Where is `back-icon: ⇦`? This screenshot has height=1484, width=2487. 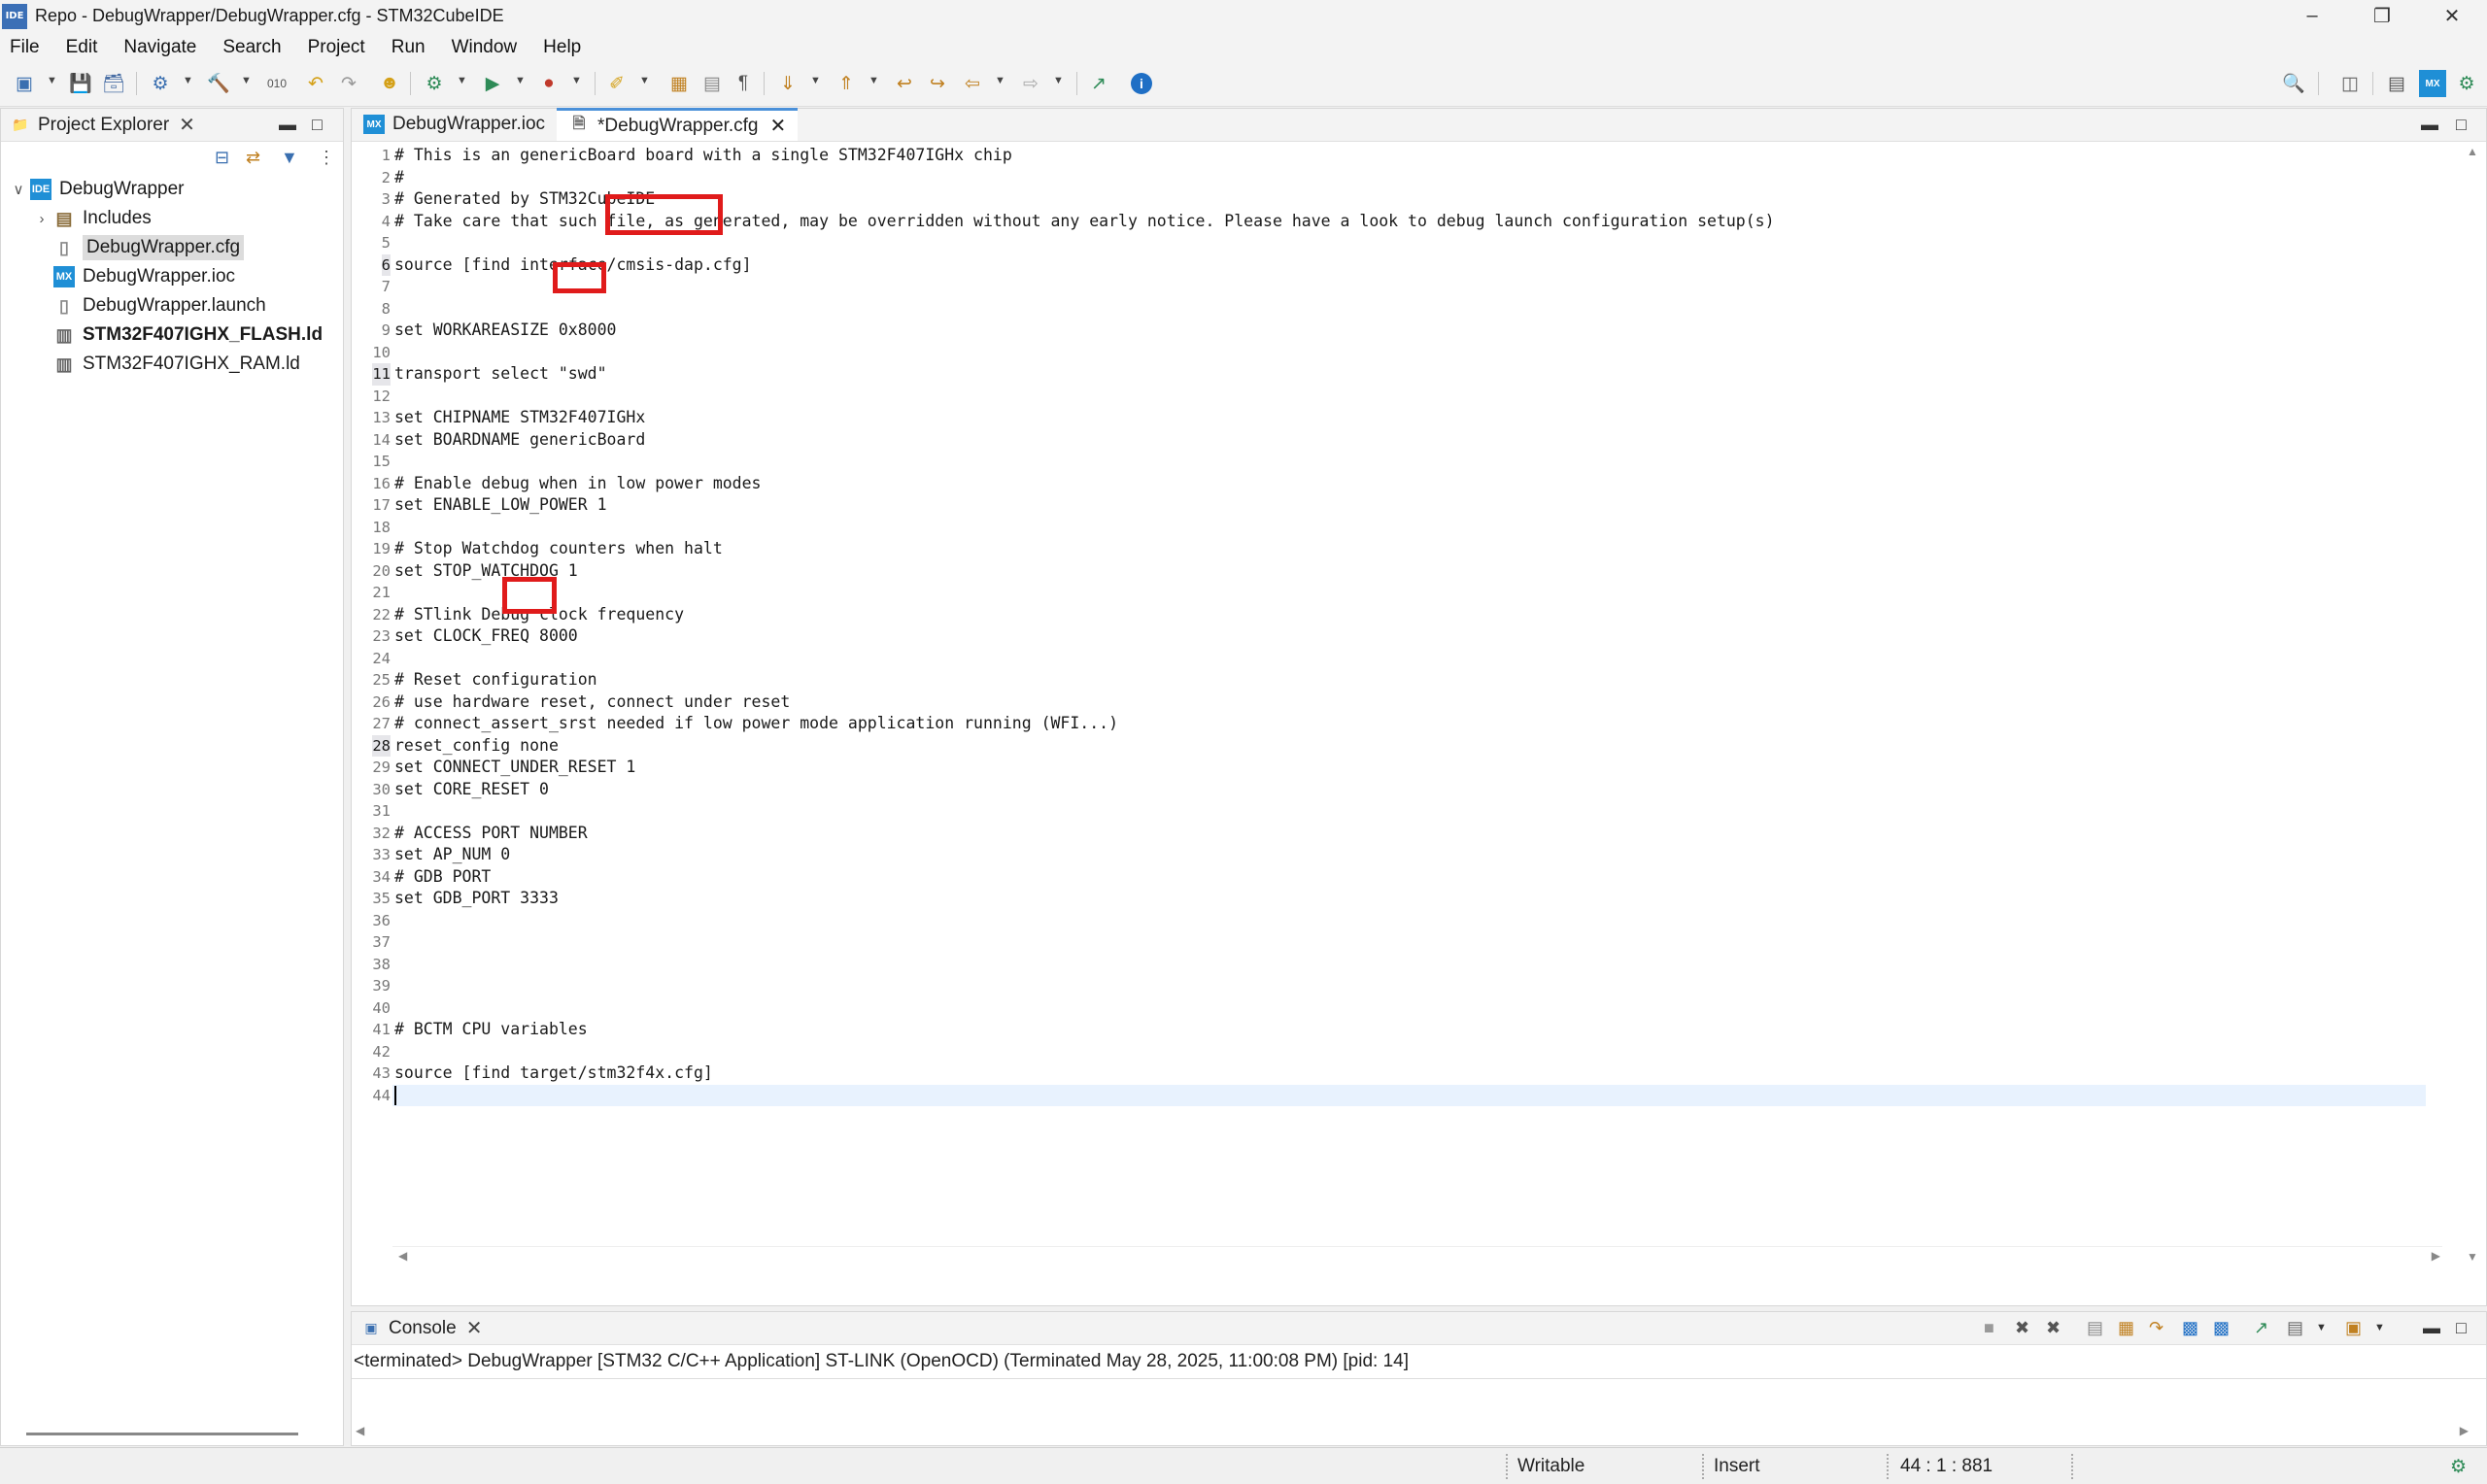
back-icon: ⇦ is located at coordinates (972, 84).